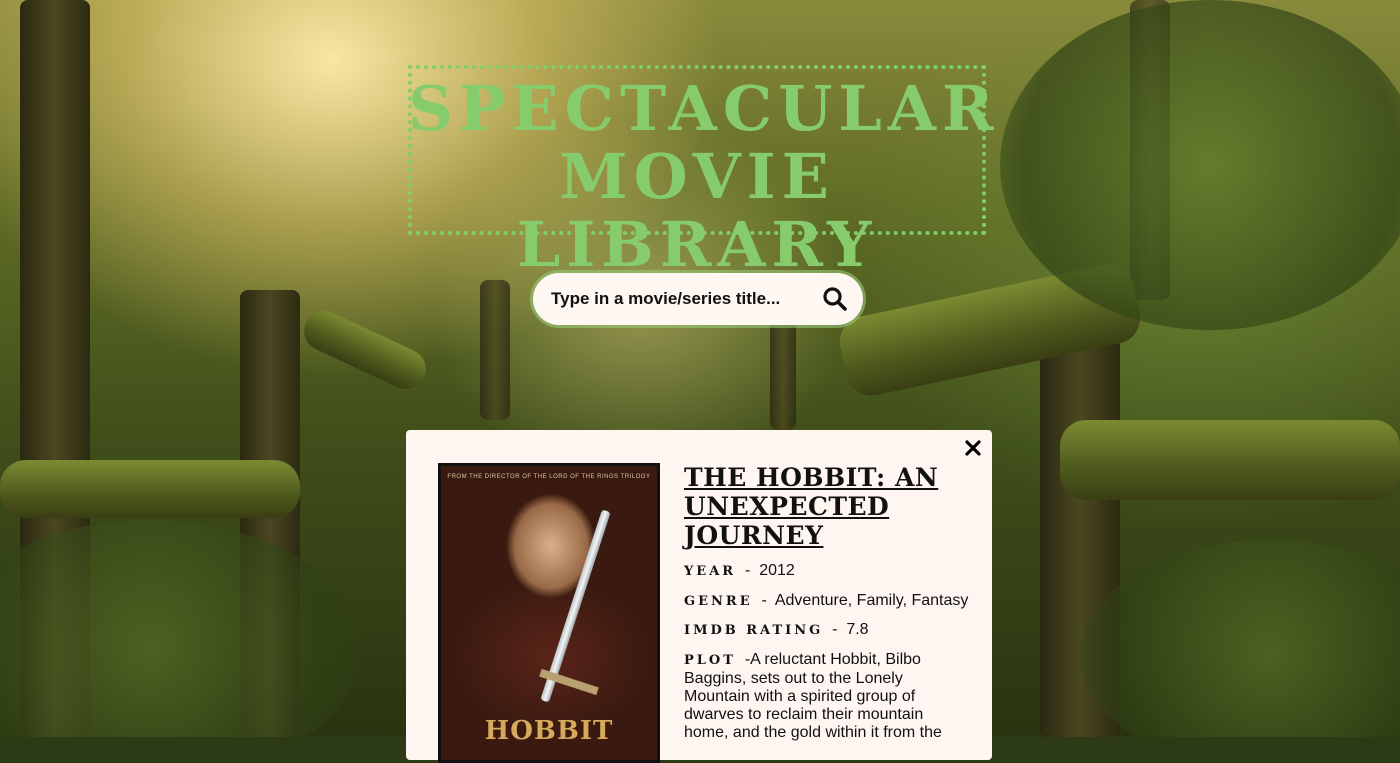 This screenshot has height=763, width=1400. Describe the element at coordinates (710, 660) in the screenshot. I see `plot-label: PLOT` at that location.